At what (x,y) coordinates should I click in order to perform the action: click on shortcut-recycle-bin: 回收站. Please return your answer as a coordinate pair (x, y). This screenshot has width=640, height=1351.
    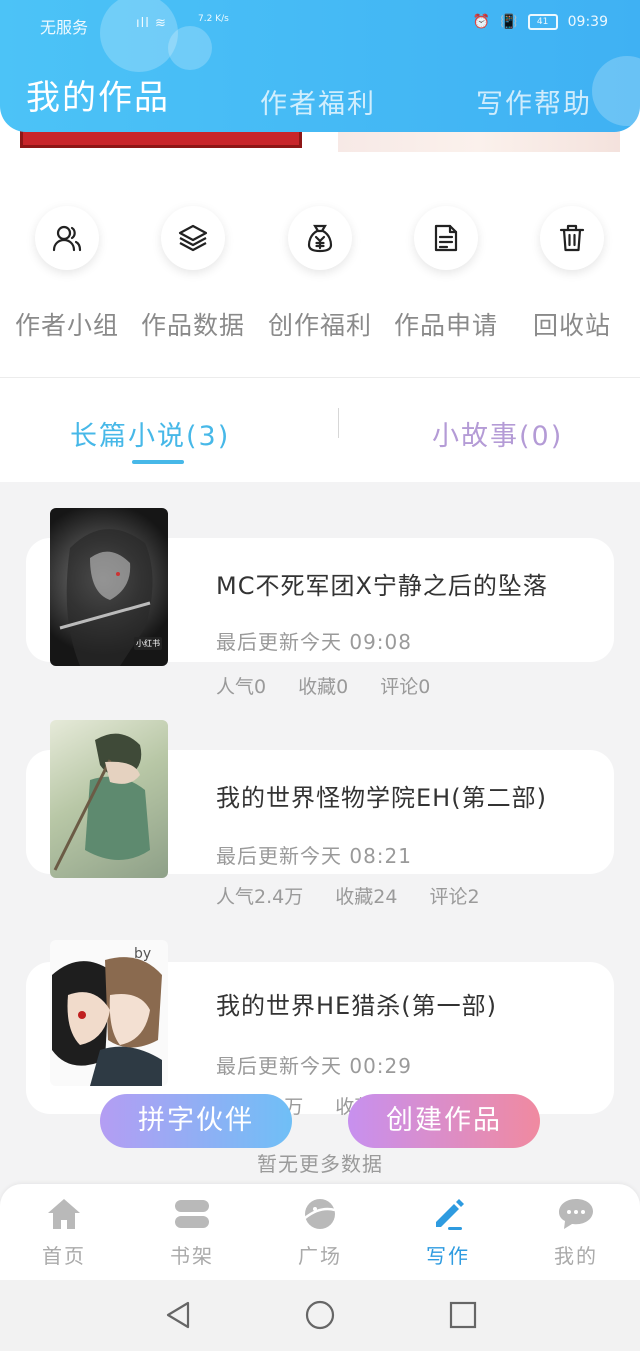
    Looking at the image, I should click on (572, 274).